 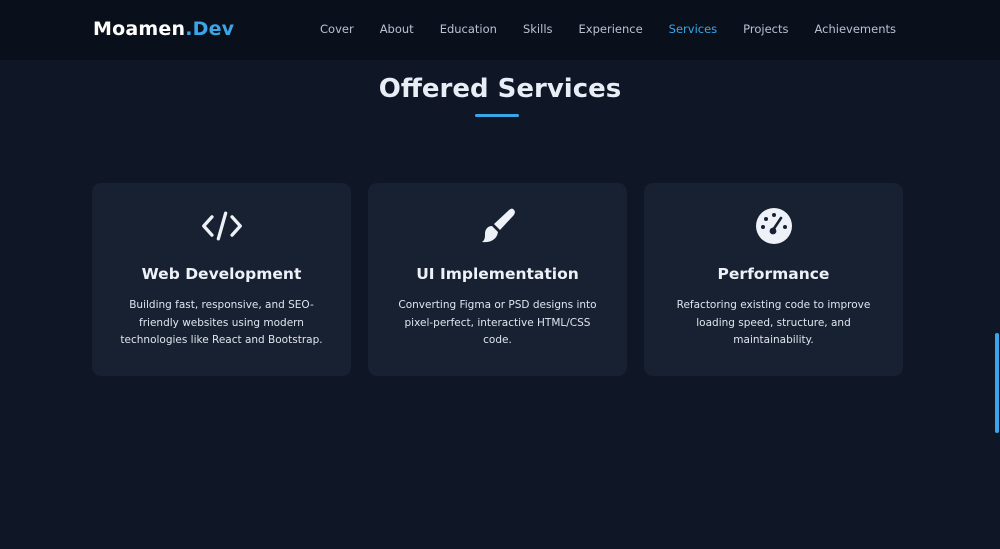 I want to click on scrollbar-thumb, so click(x=997, y=383).